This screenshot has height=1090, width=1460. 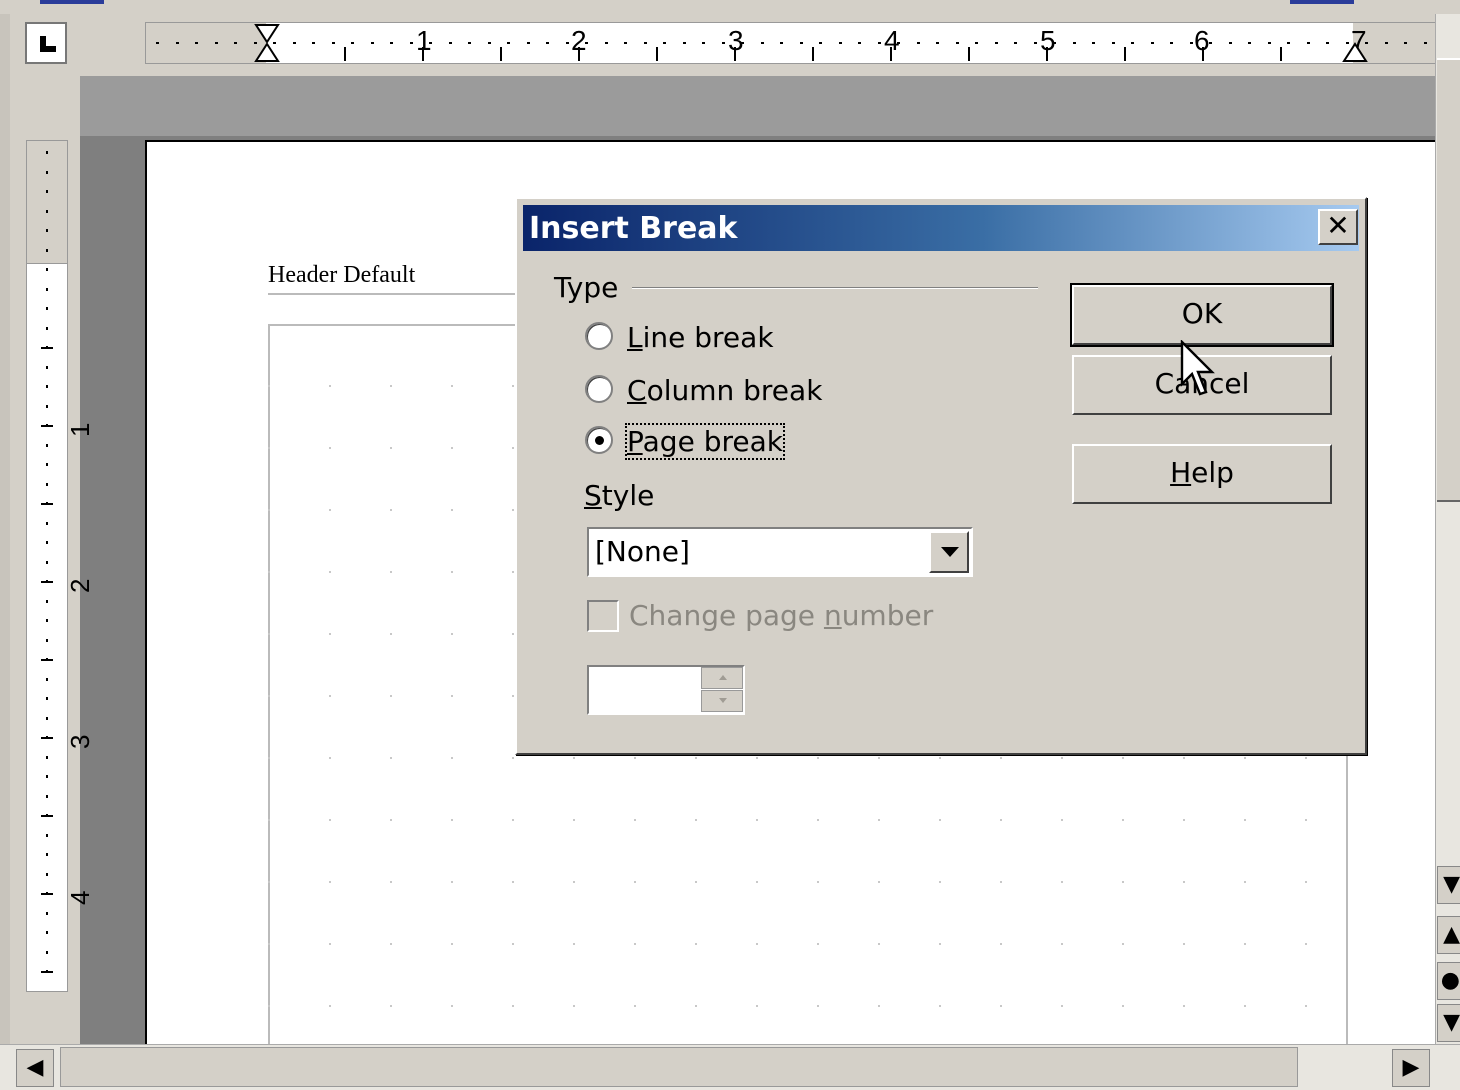 I want to click on help-button: Help, so click(x=1202, y=474).